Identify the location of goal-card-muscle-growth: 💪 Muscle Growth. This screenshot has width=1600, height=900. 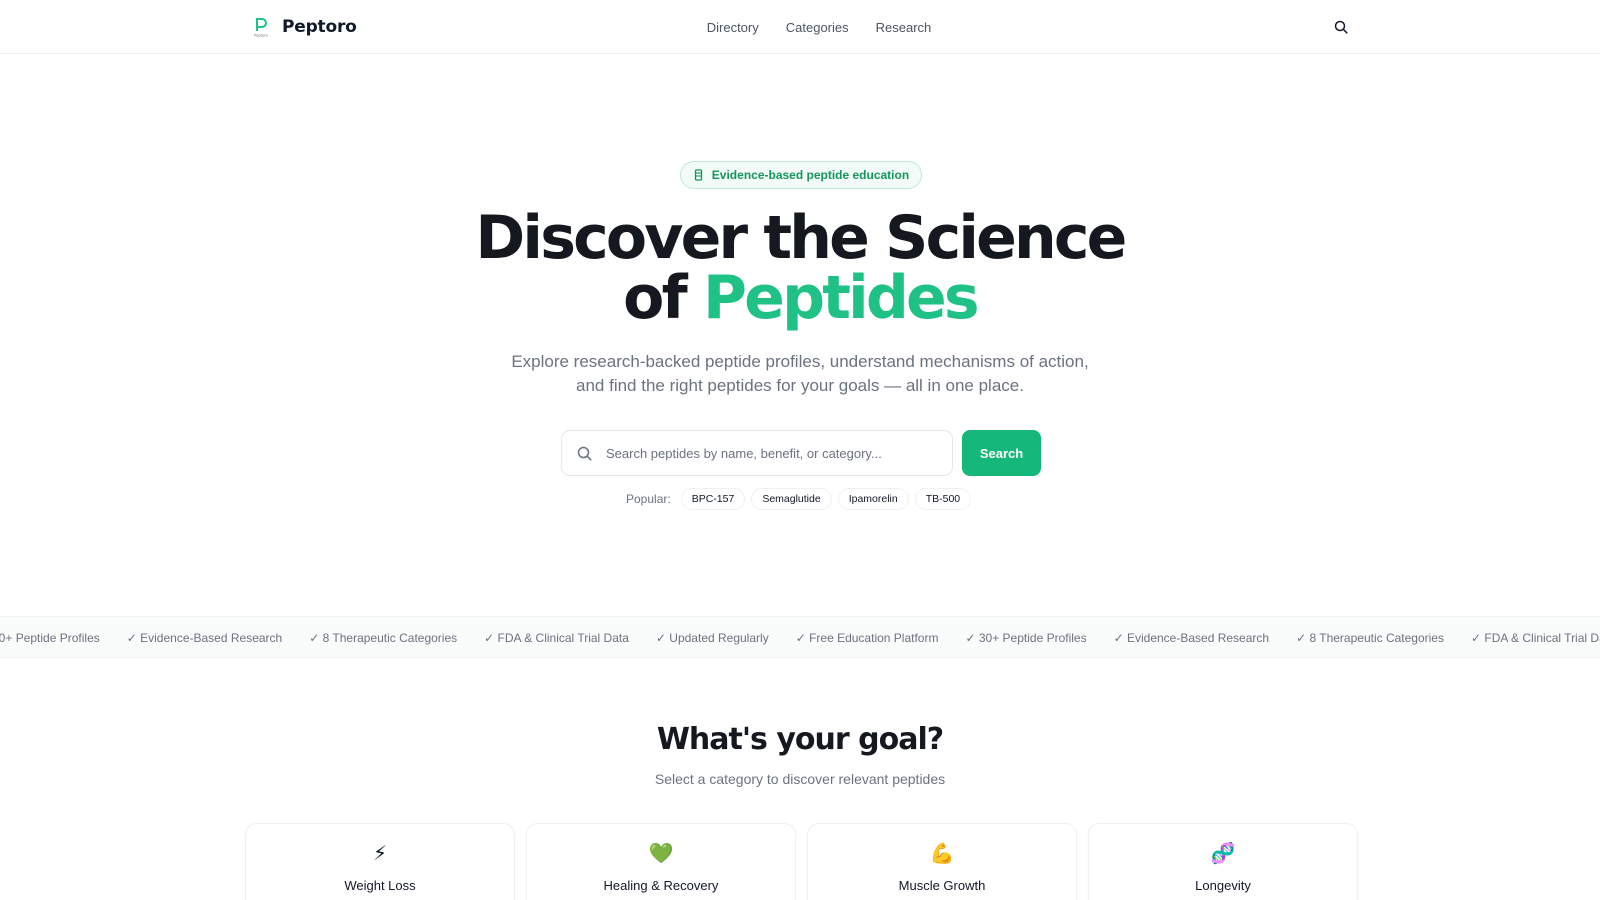
(942, 861).